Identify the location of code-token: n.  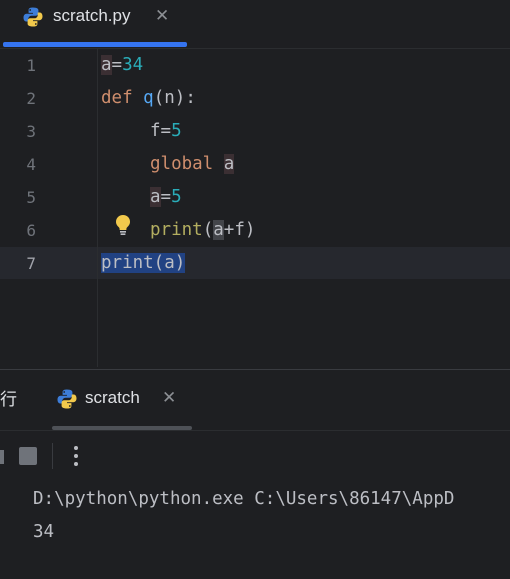
(169, 98).